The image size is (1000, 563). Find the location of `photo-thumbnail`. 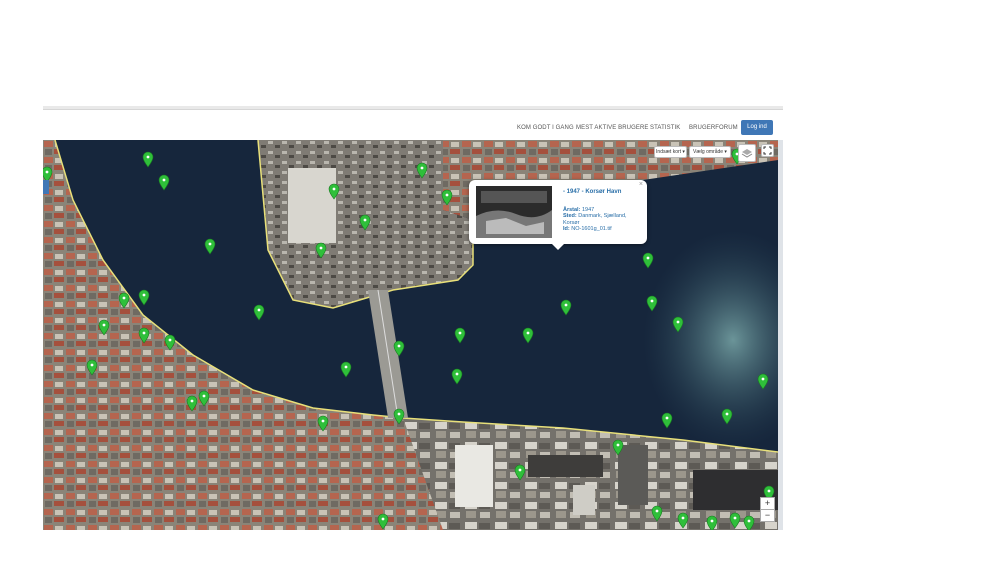

photo-thumbnail is located at coordinates (514, 212).